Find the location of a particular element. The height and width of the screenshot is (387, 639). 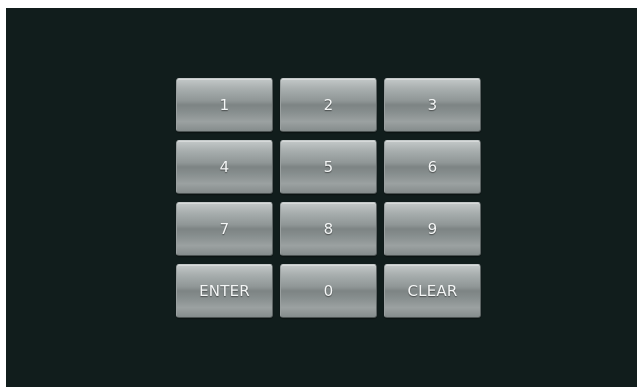

key-0-label: 0 is located at coordinates (328, 291).